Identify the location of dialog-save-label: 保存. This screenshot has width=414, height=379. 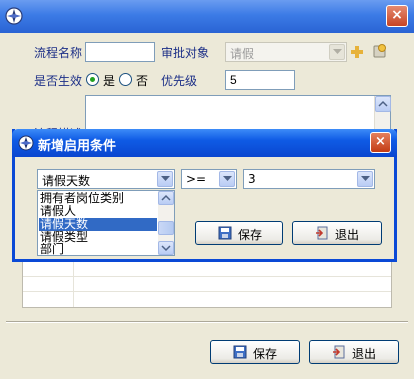
(250, 235).